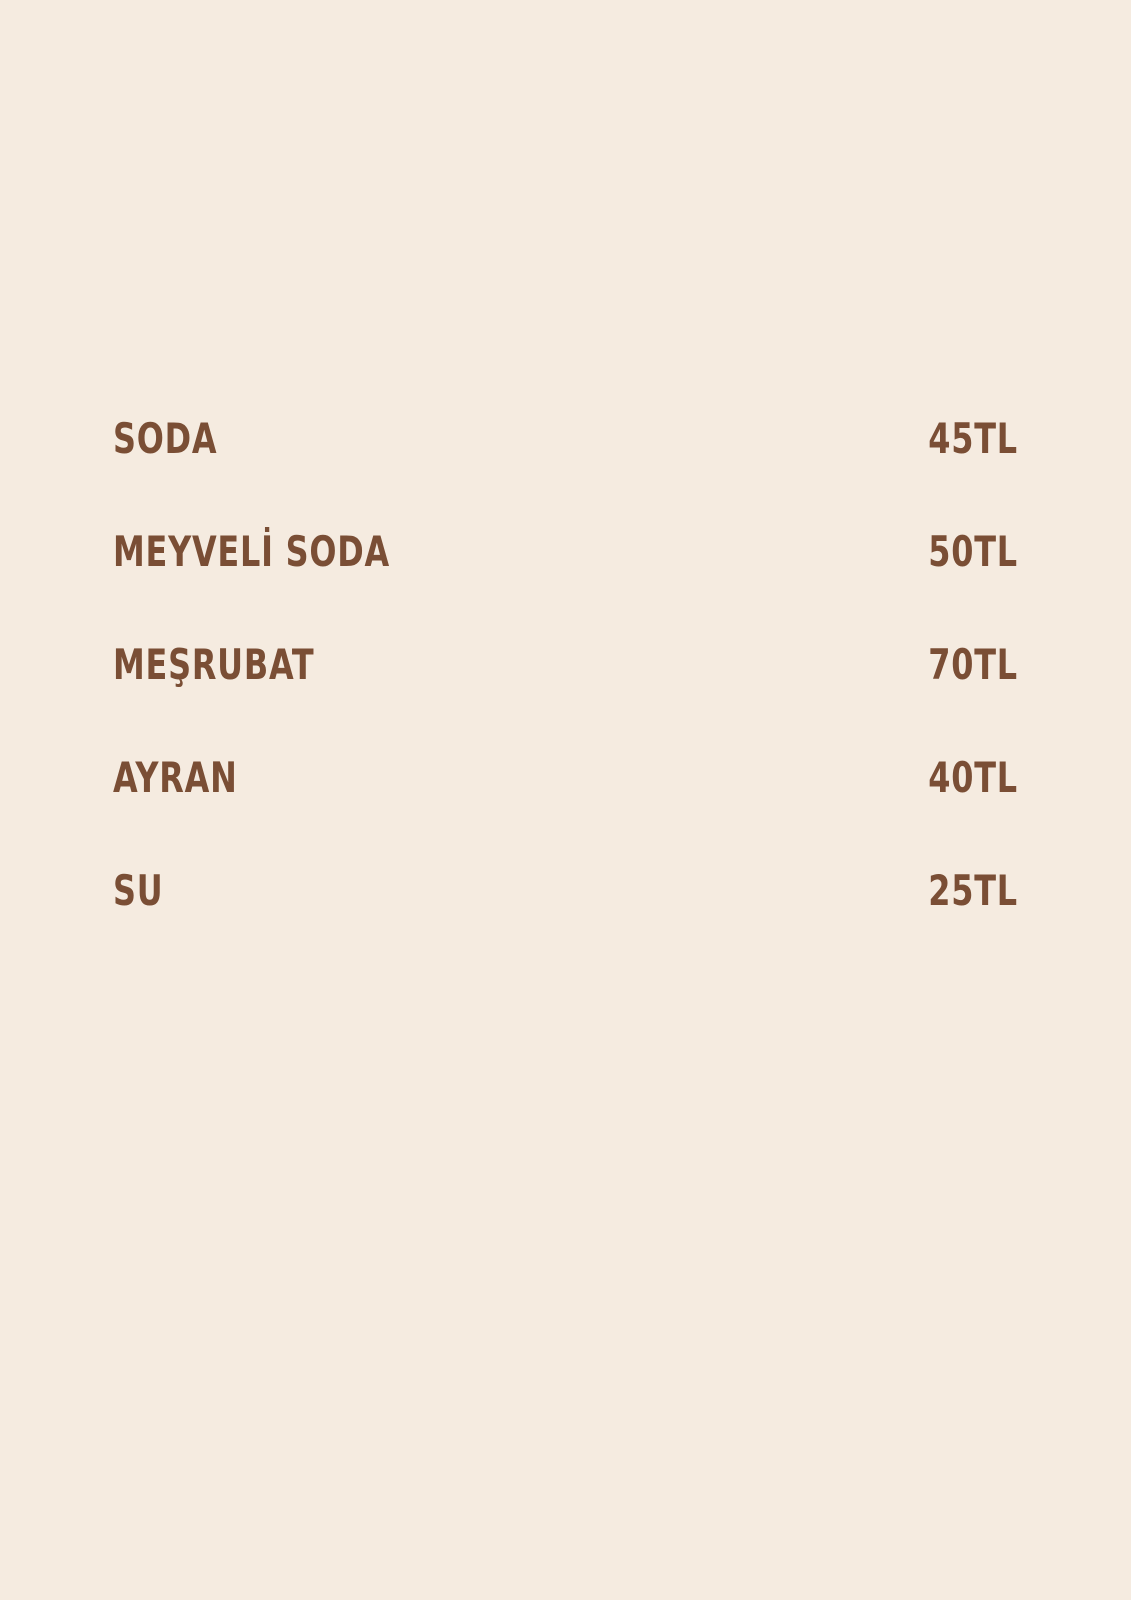 The width and height of the screenshot is (1131, 1600). Describe the element at coordinates (973, 438) in the screenshot. I see `menu-item-price: 45TL` at that location.